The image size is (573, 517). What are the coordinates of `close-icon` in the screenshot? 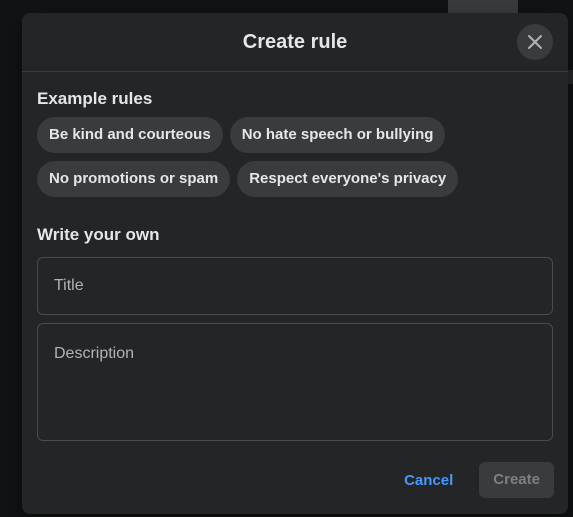 It's located at (535, 42).